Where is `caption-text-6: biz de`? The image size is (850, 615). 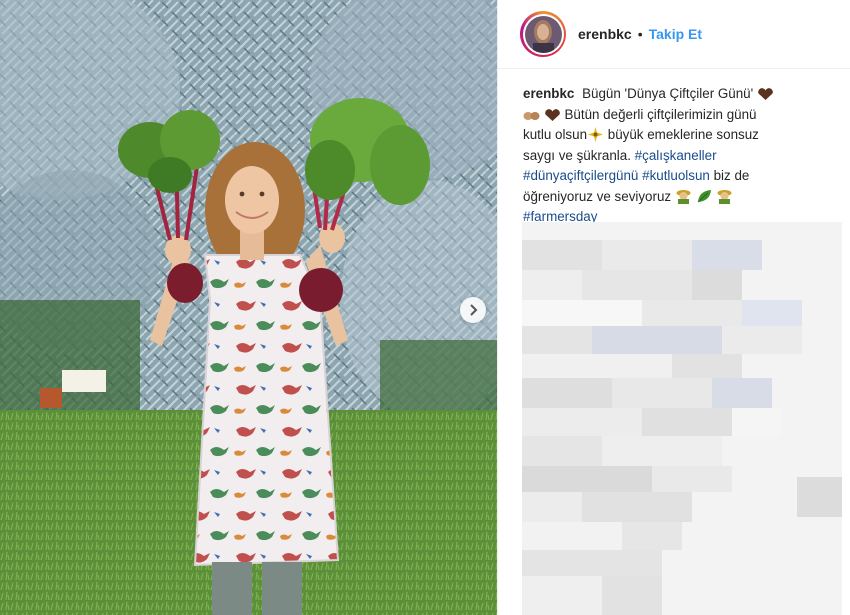
caption-text-6: biz de is located at coordinates (731, 175).